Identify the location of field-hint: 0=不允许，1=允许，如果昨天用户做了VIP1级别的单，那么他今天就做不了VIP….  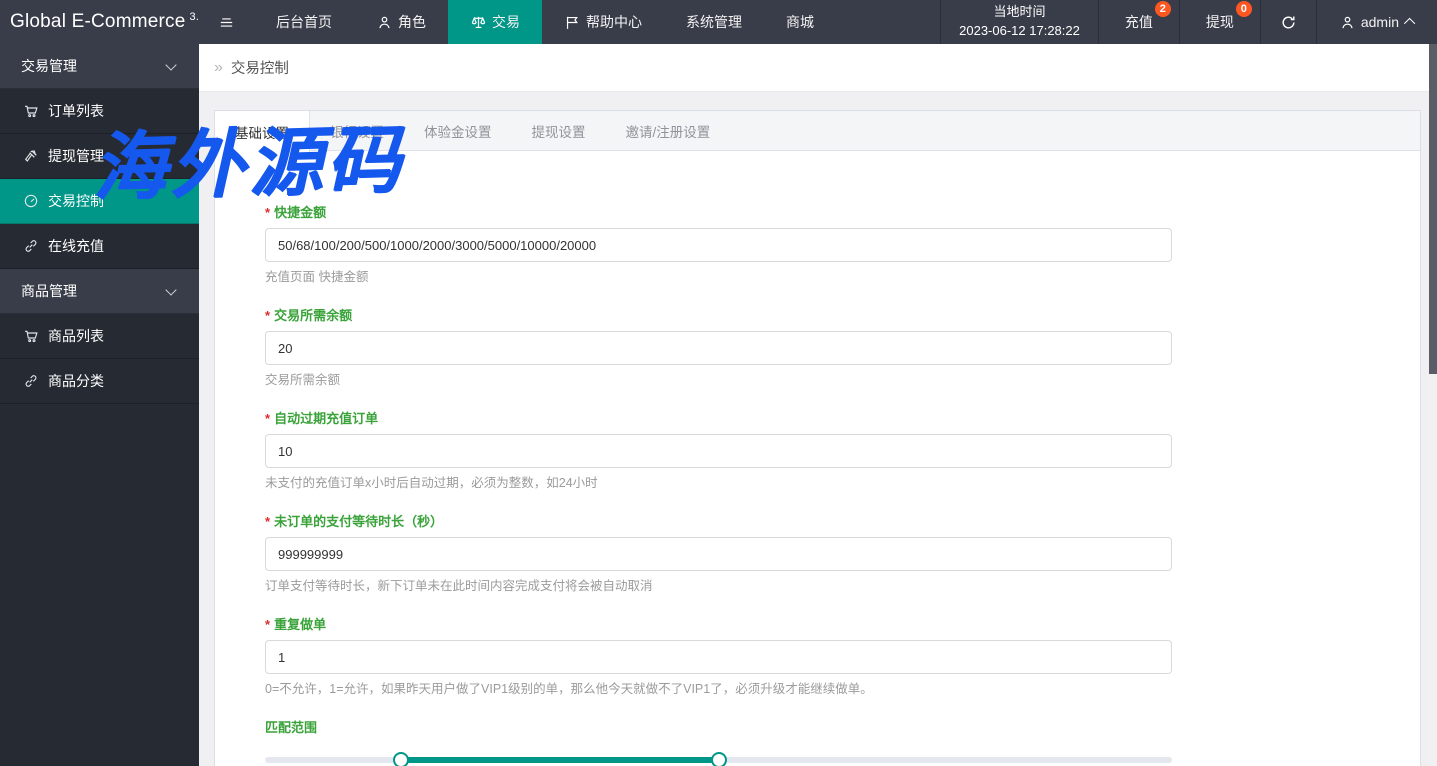
(569, 689).